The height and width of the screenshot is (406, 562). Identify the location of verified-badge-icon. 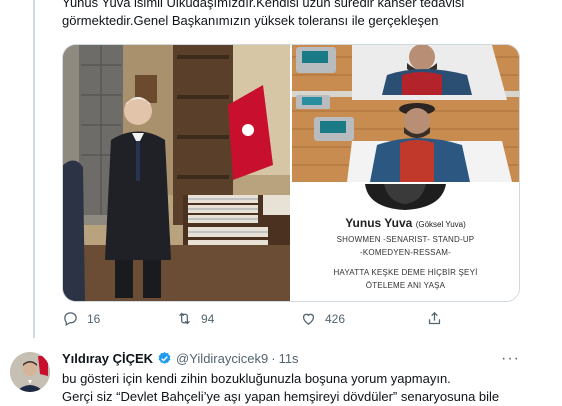
(164, 357).